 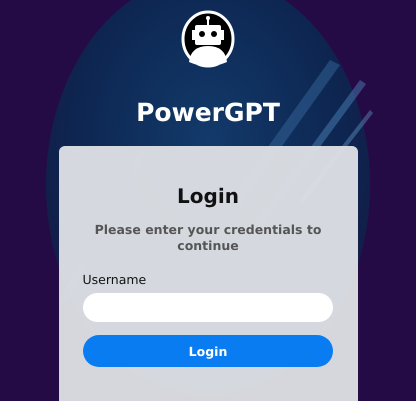 I want to click on card-subtitle: Please enter your credentials to continue, so click(x=208, y=238).